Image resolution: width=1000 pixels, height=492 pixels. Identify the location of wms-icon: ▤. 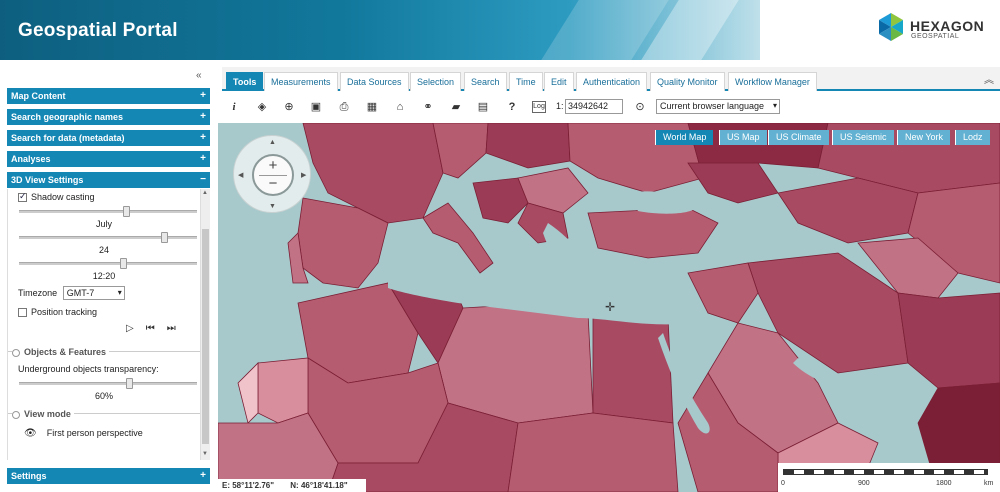
(483, 107).